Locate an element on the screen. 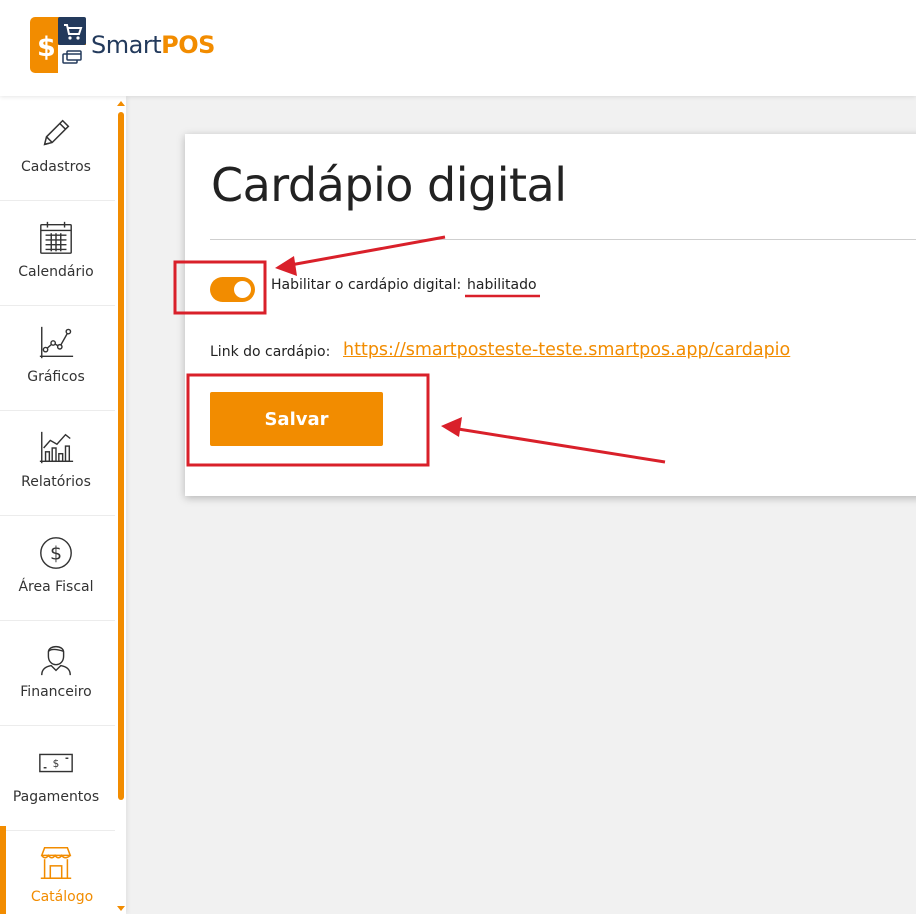 This screenshot has width=916, height=914. sidebar-item-area-fiscal: $ Área Fiscal is located at coordinates (57, 568).